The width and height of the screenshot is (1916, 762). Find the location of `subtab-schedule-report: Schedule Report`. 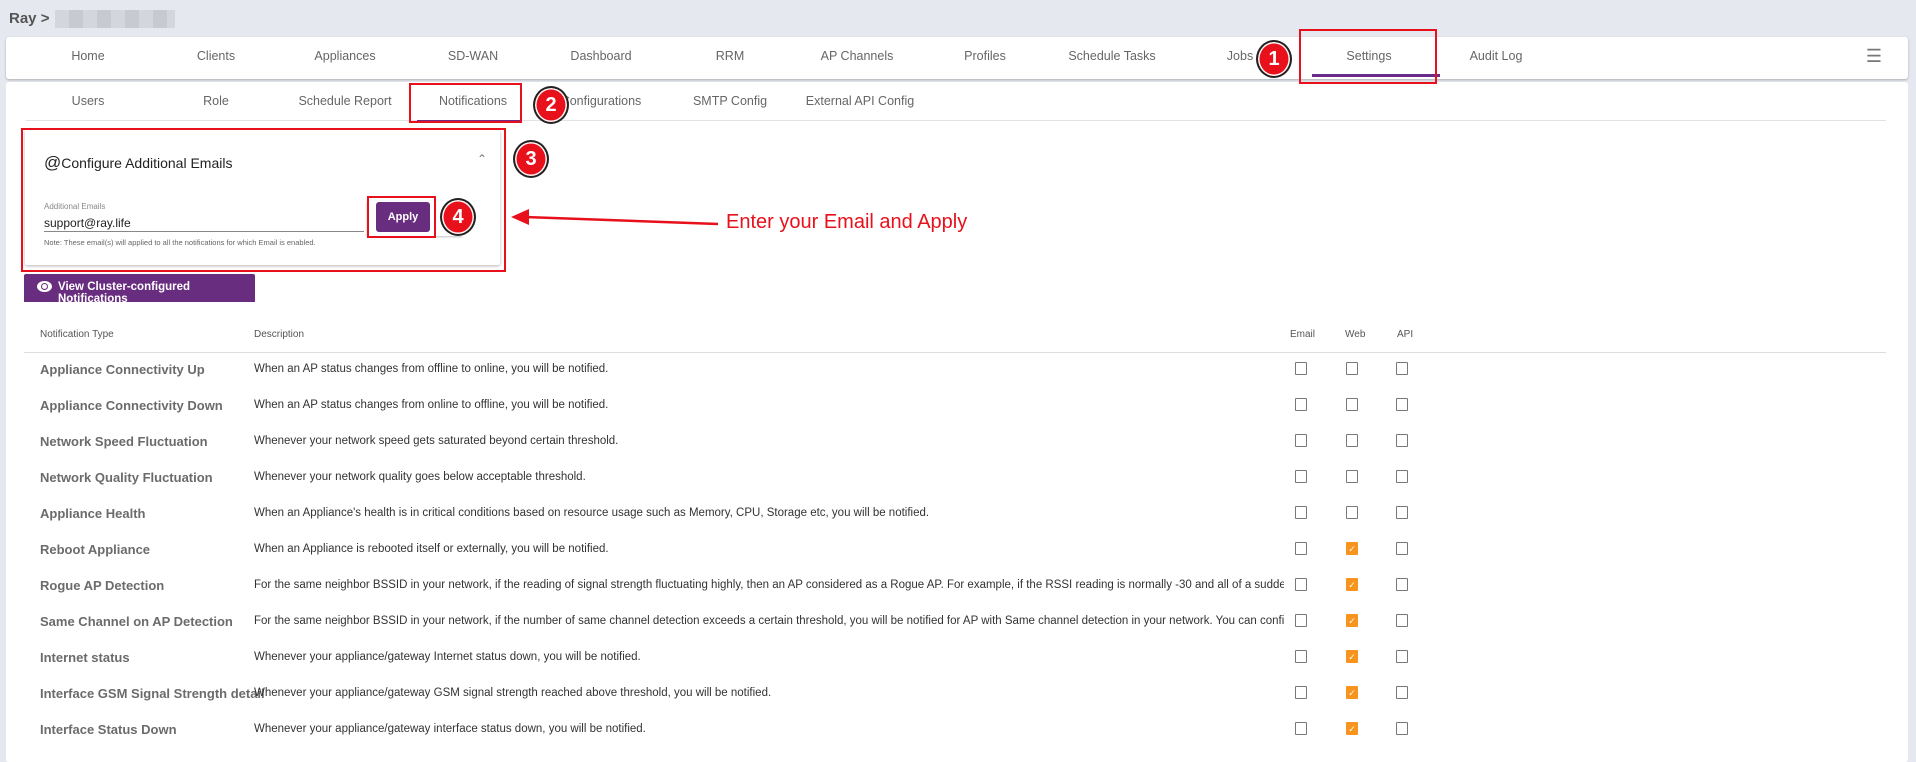

subtab-schedule-report: Schedule Report is located at coordinates (344, 101).